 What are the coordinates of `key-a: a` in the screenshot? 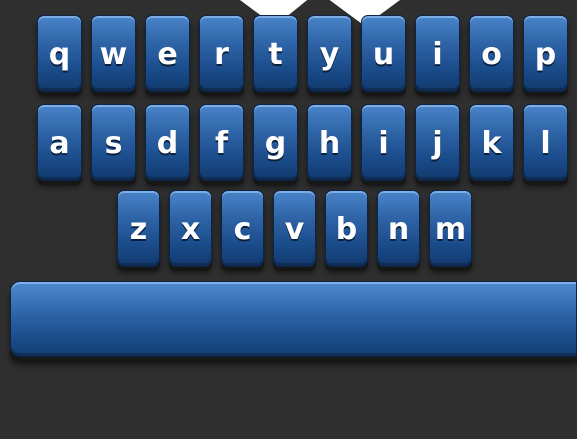 It's located at (59, 142).